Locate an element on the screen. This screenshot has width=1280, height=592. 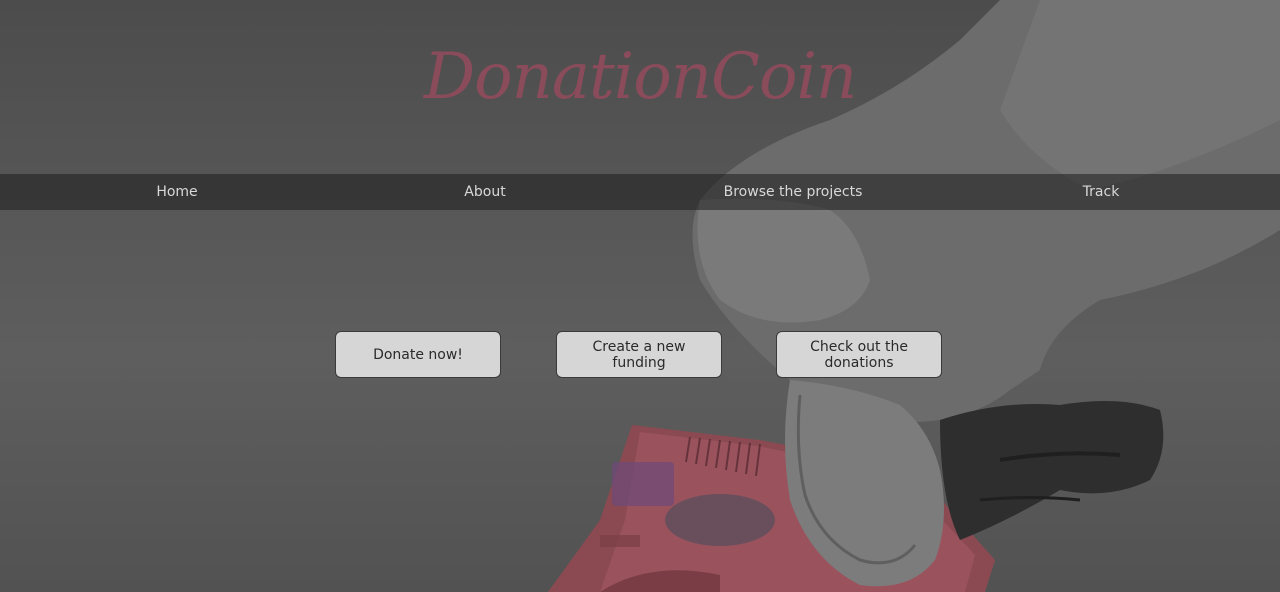
check-donations-button: Check out the donations is located at coordinates (859, 354).